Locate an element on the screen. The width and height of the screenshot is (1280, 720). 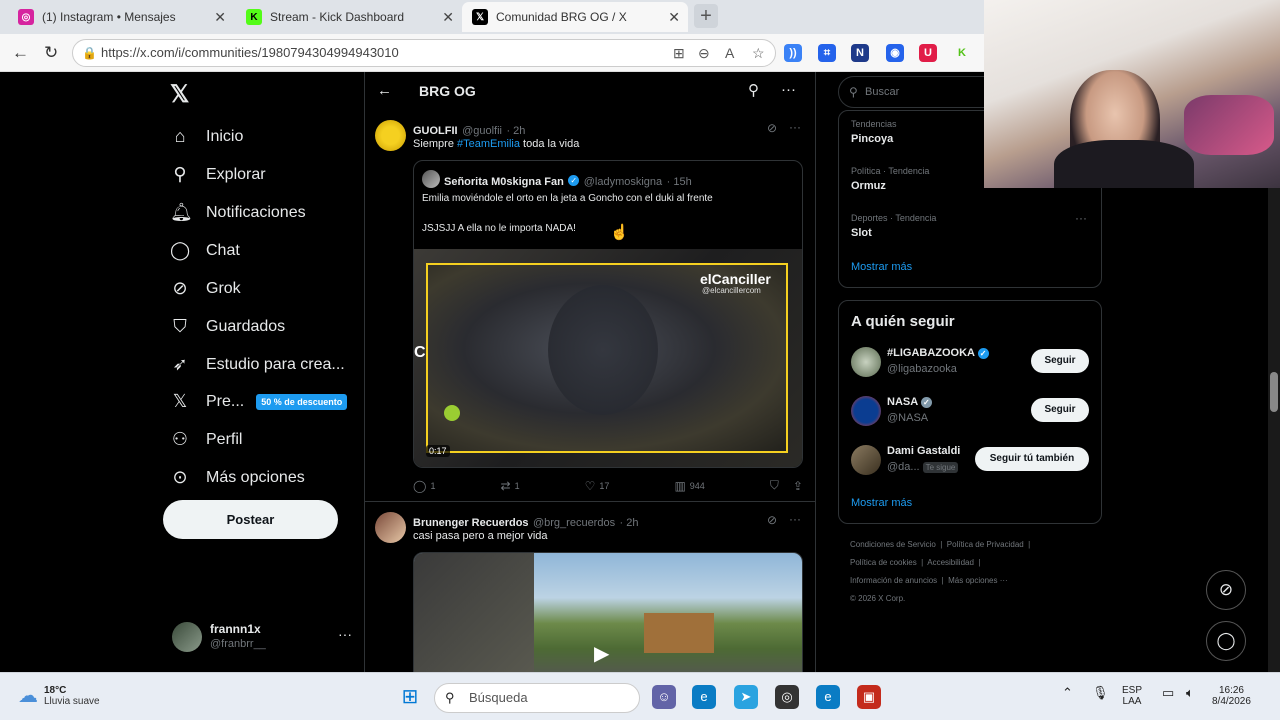
video-player: ▶ is located at coordinates (608, 612).